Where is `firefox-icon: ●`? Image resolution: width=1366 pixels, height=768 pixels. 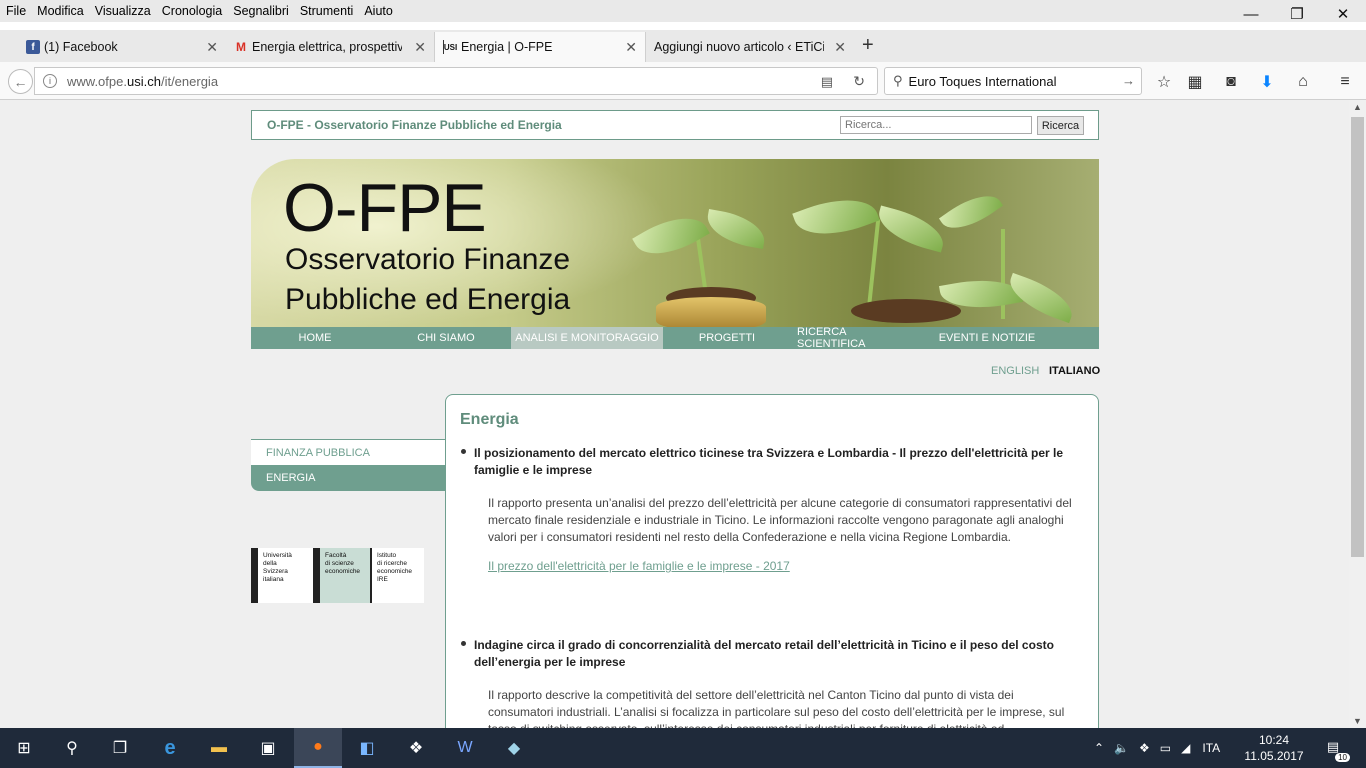 firefox-icon: ● is located at coordinates (318, 748).